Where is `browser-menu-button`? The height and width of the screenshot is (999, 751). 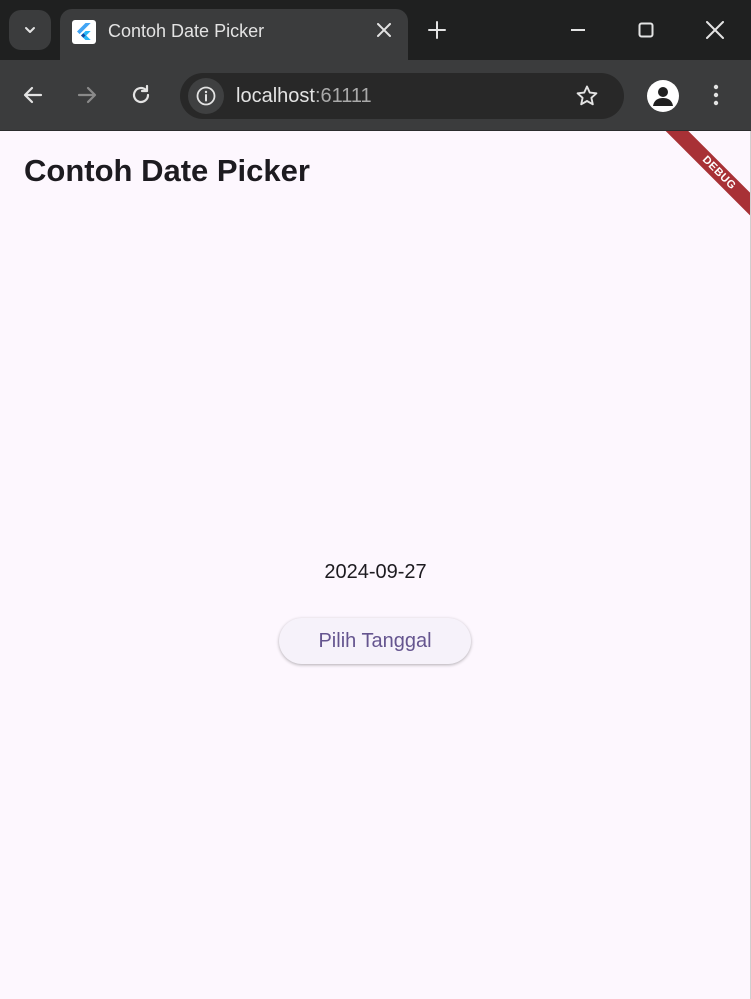
browser-menu-button is located at coordinates (716, 95).